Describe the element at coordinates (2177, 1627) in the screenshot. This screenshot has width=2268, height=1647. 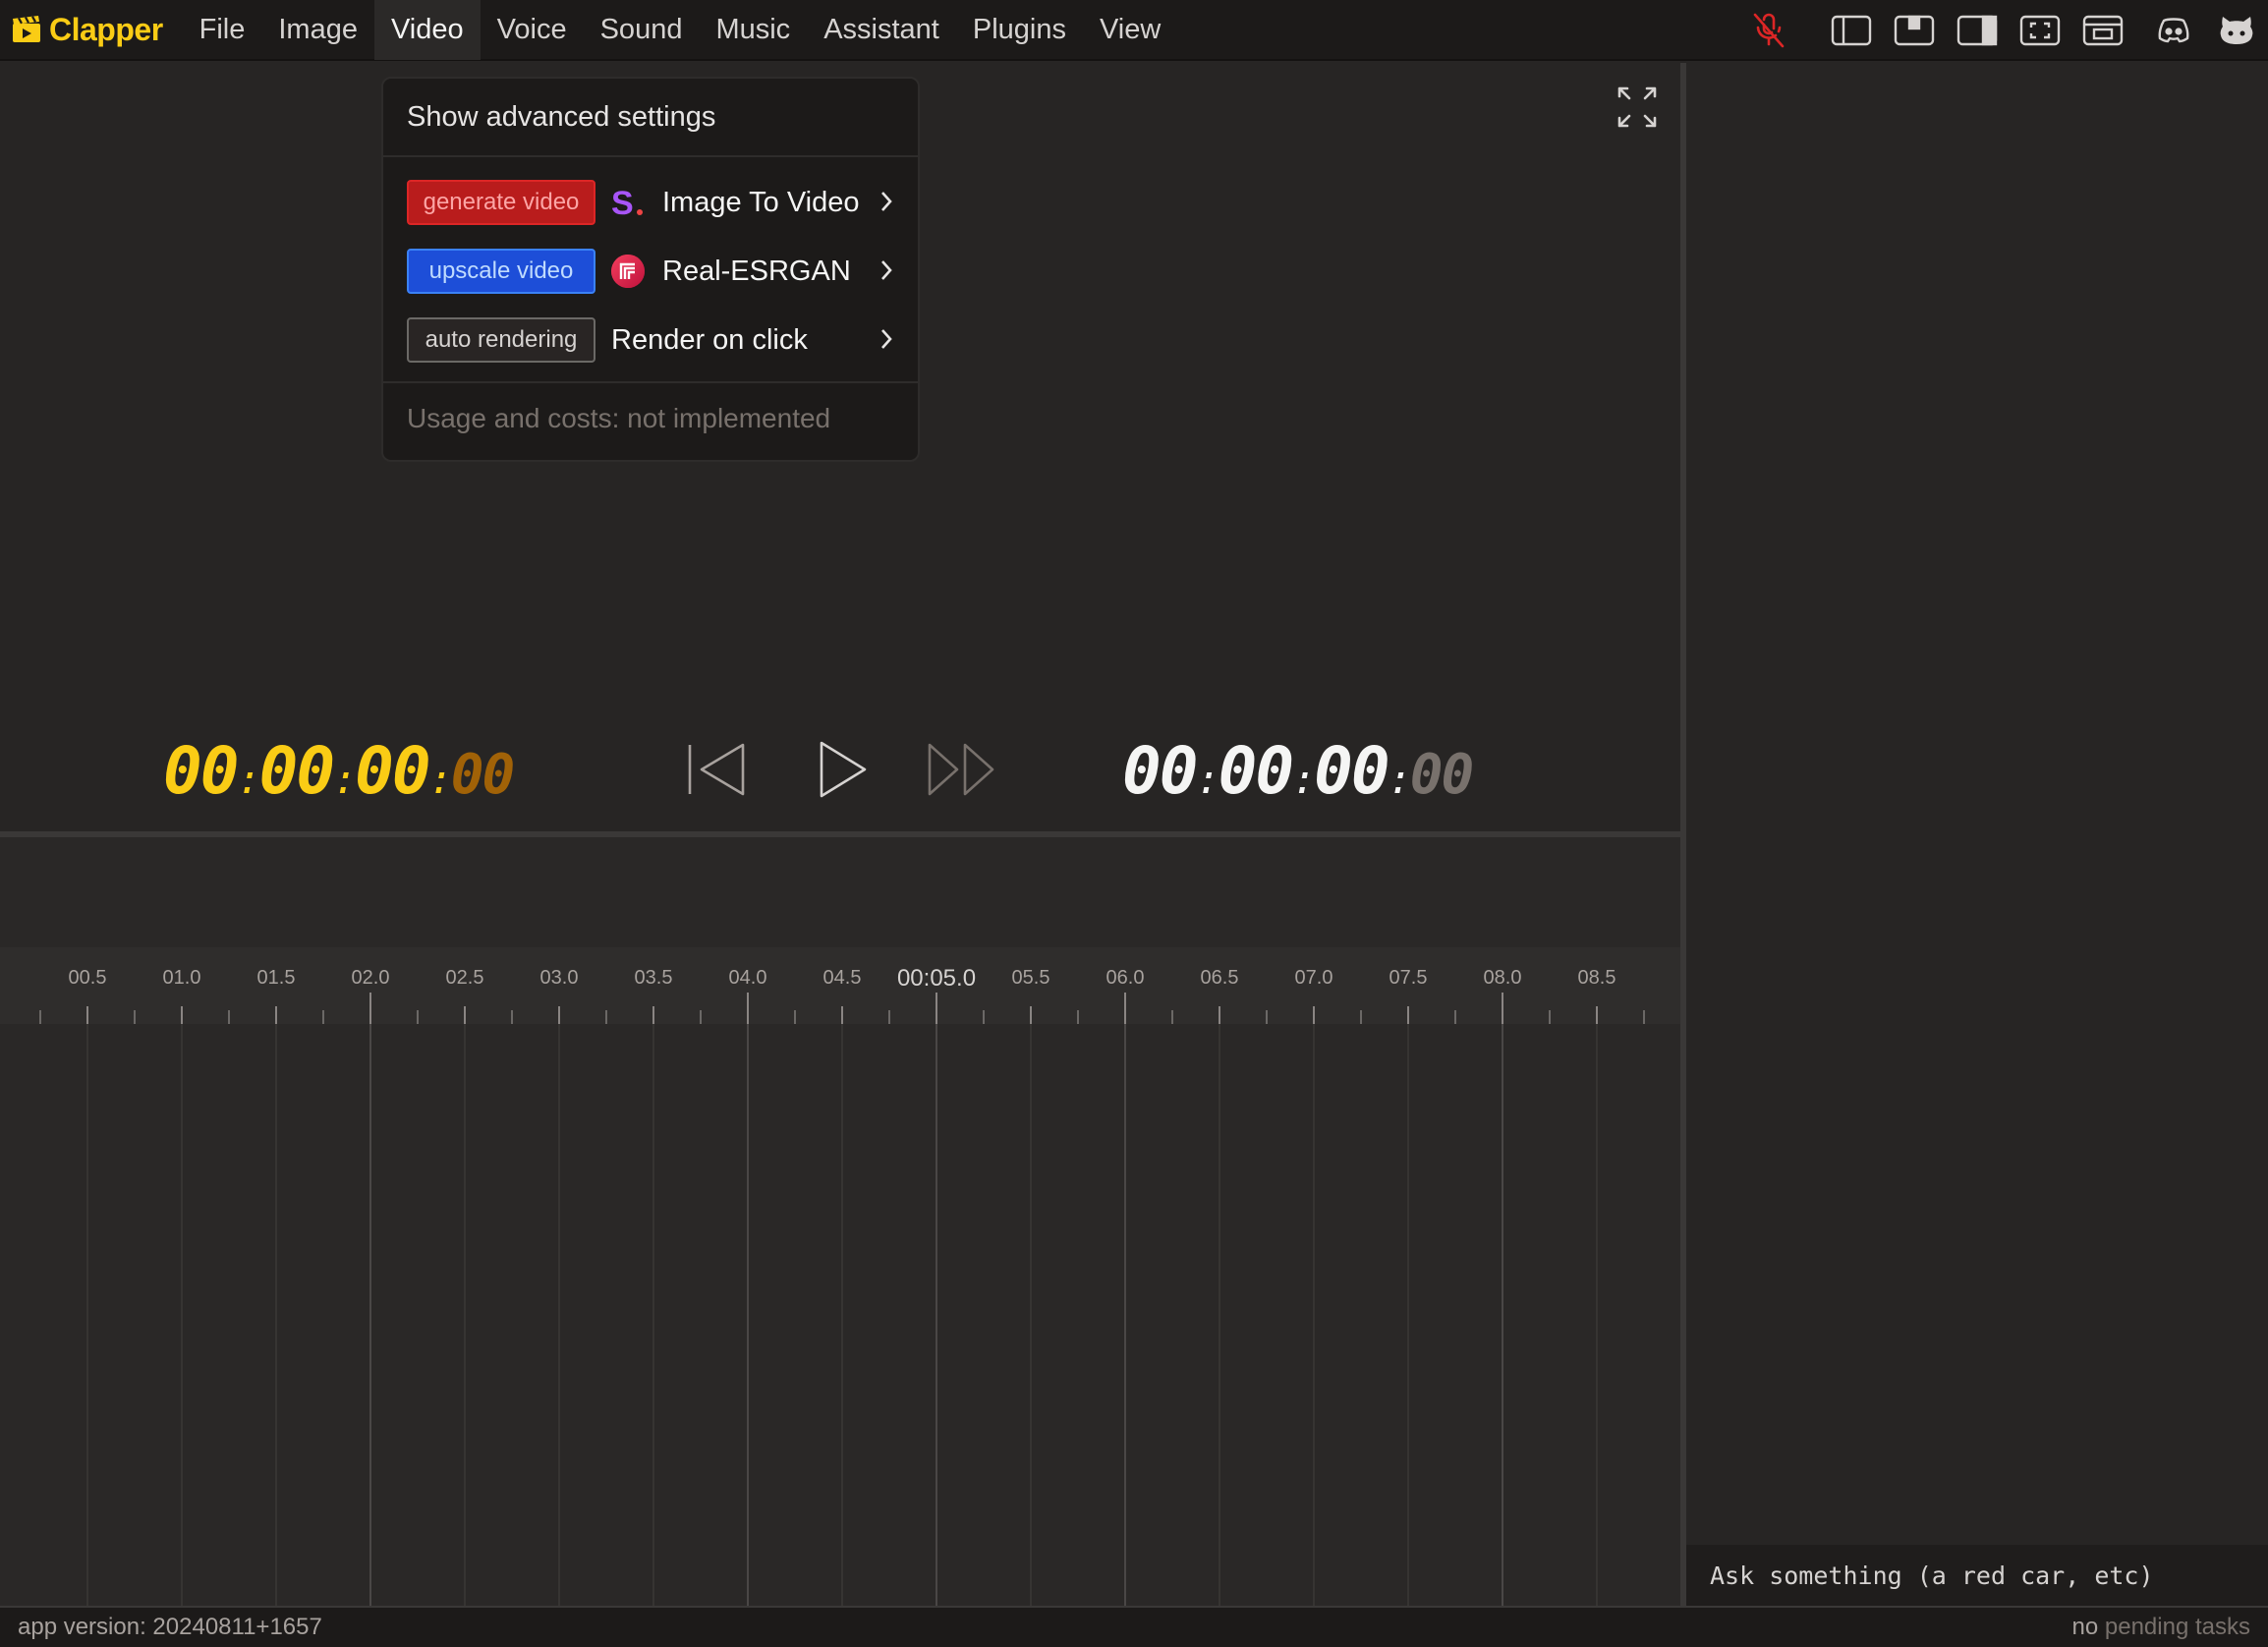
I see `pending-tasks-label: pending tasks` at that location.